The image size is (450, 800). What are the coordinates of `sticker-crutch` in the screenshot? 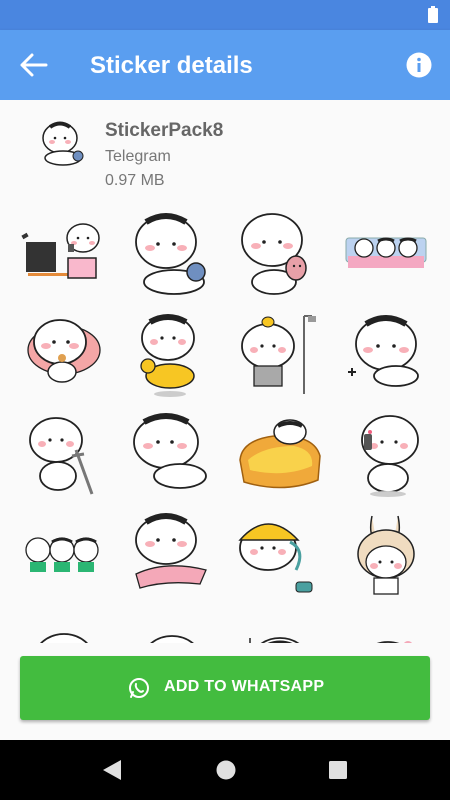 It's located at (63, 455).